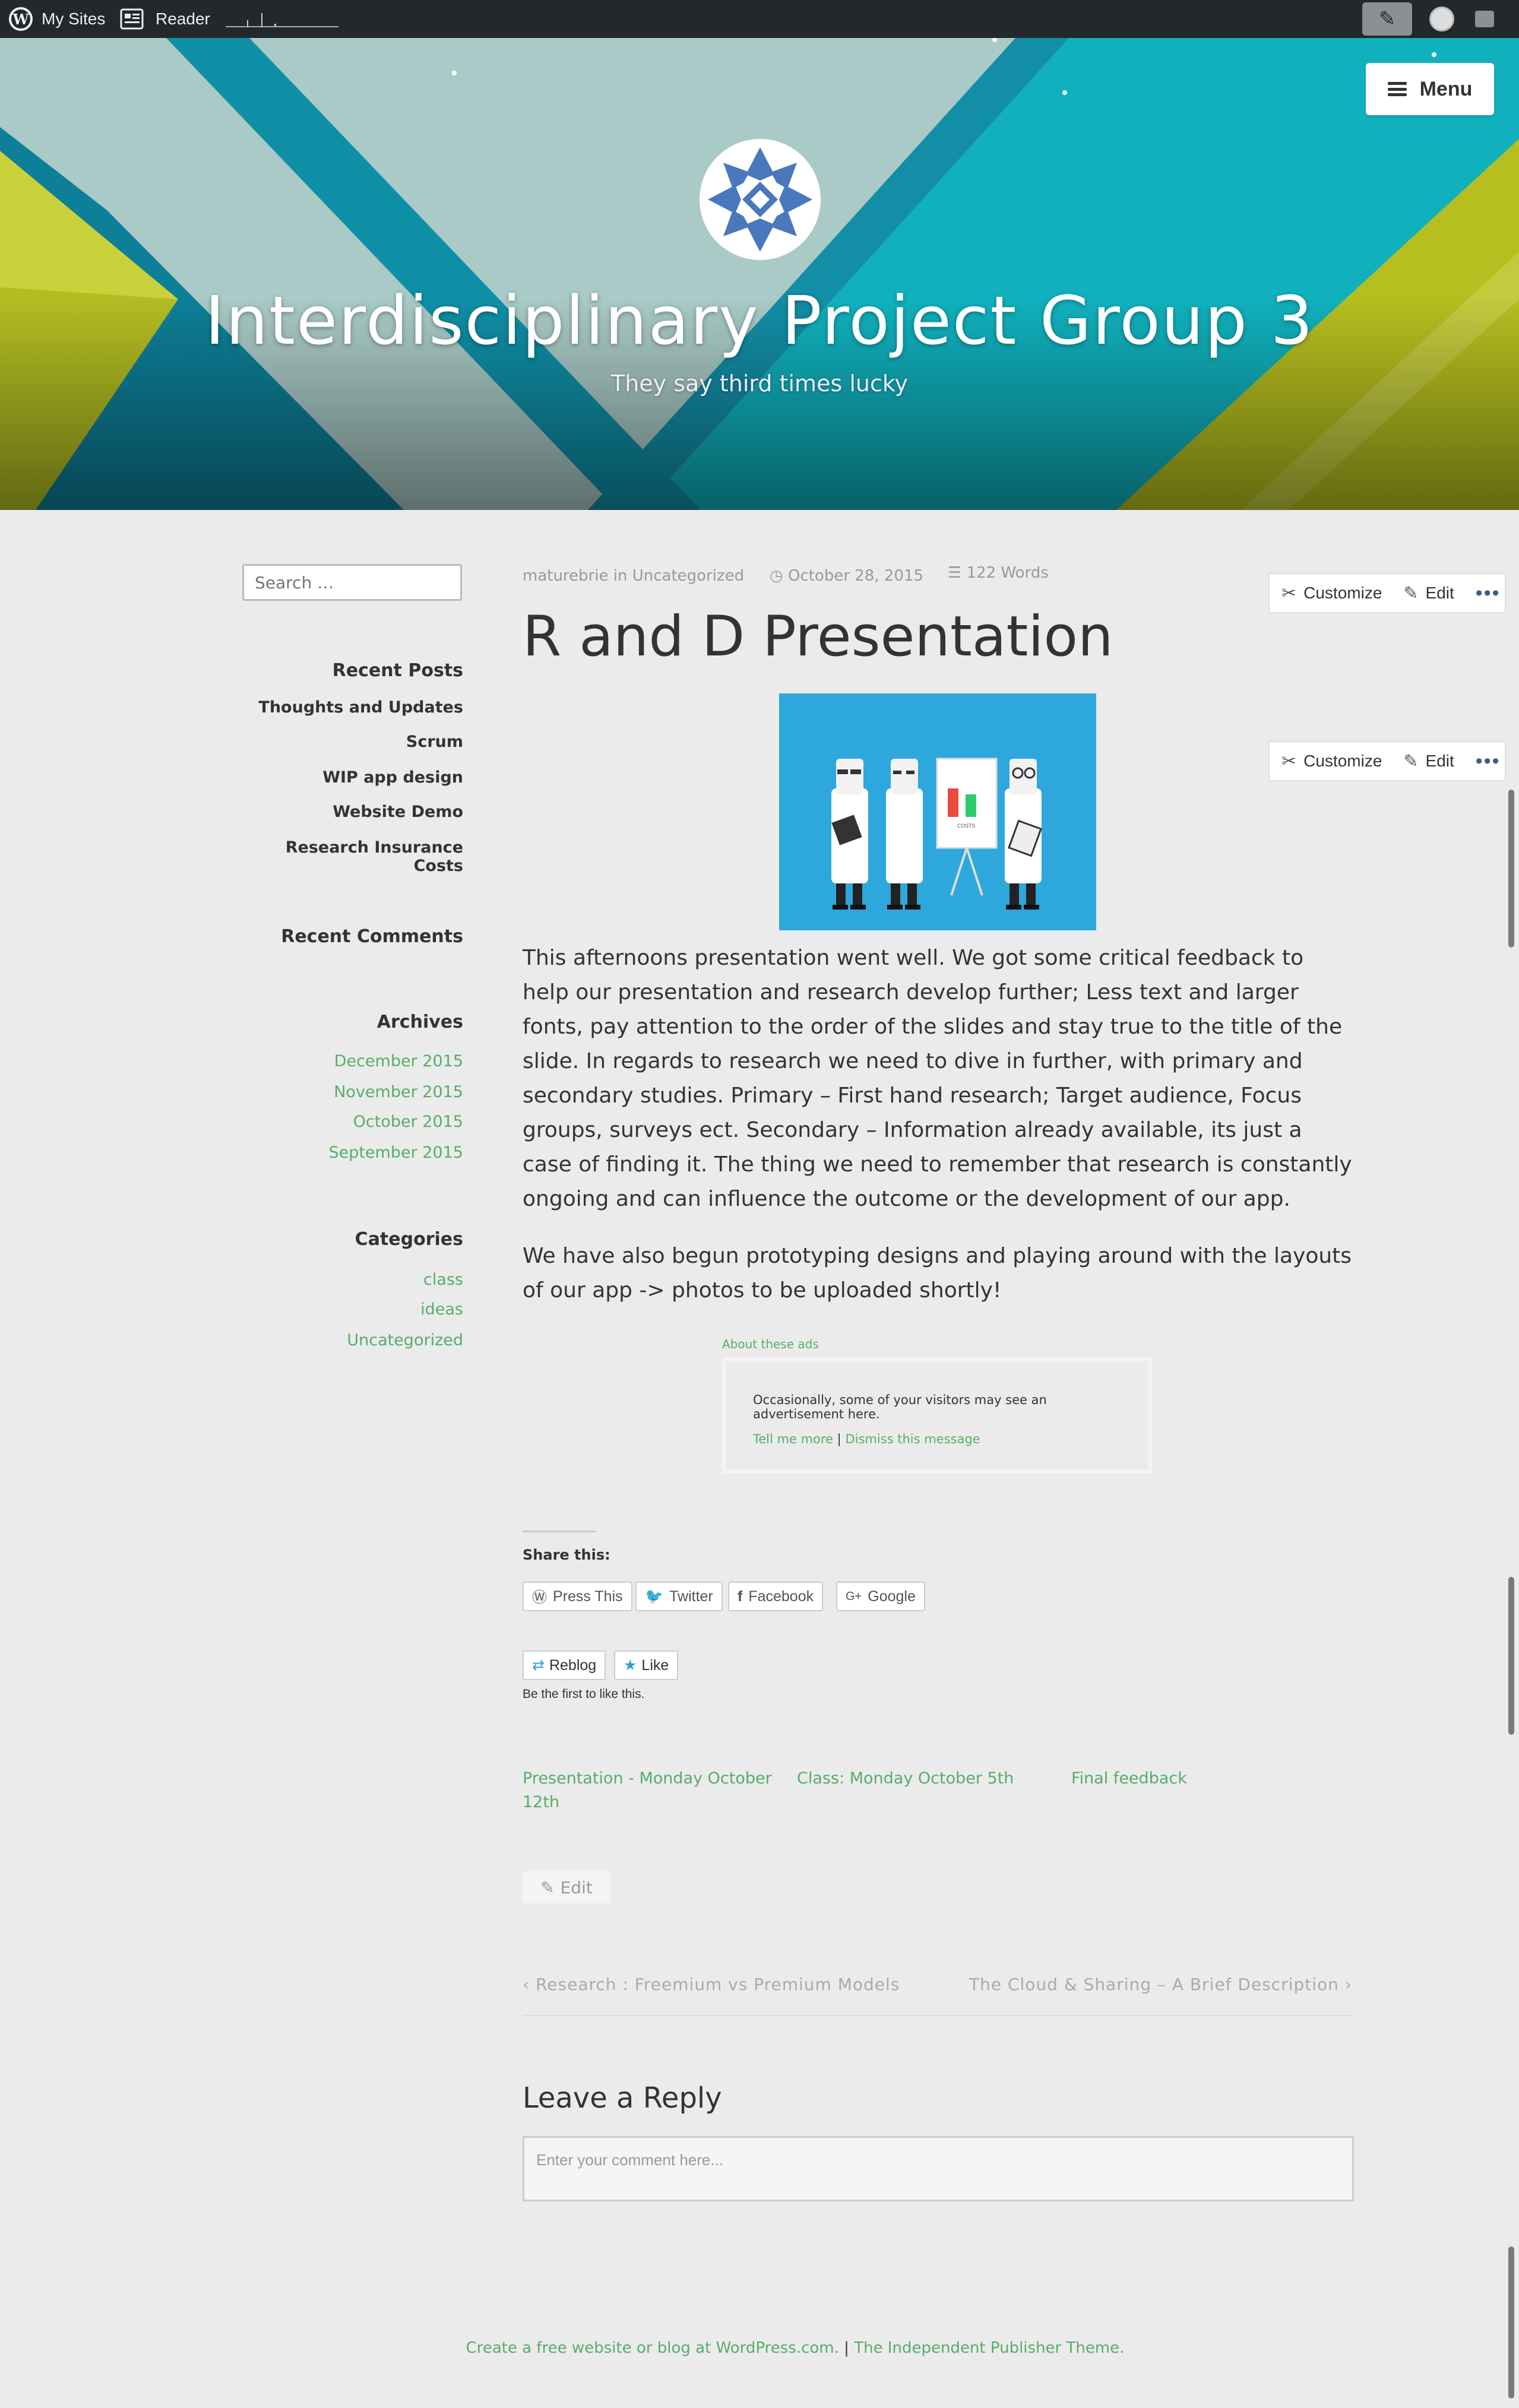 Image resolution: width=1519 pixels, height=2408 pixels. What do you see at coordinates (397, 670) in the screenshot?
I see `recent-posts-title: Recent Posts` at bounding box center [397, 670].